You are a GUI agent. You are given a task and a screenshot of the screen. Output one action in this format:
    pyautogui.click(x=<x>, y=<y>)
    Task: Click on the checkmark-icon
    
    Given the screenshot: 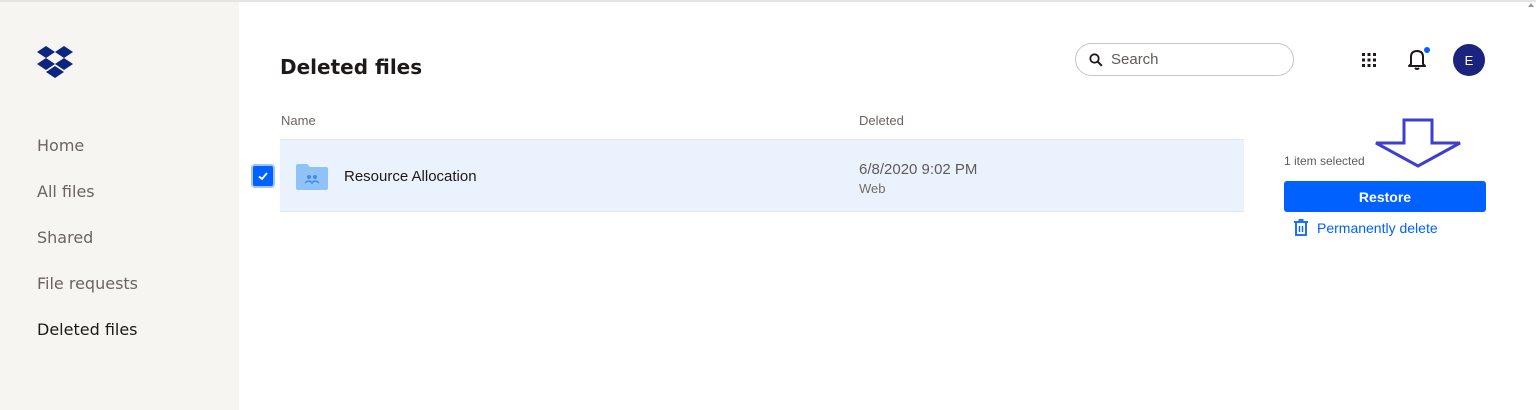 What is the action you would take?
    pyautogui.click(x=263, y=176)
    